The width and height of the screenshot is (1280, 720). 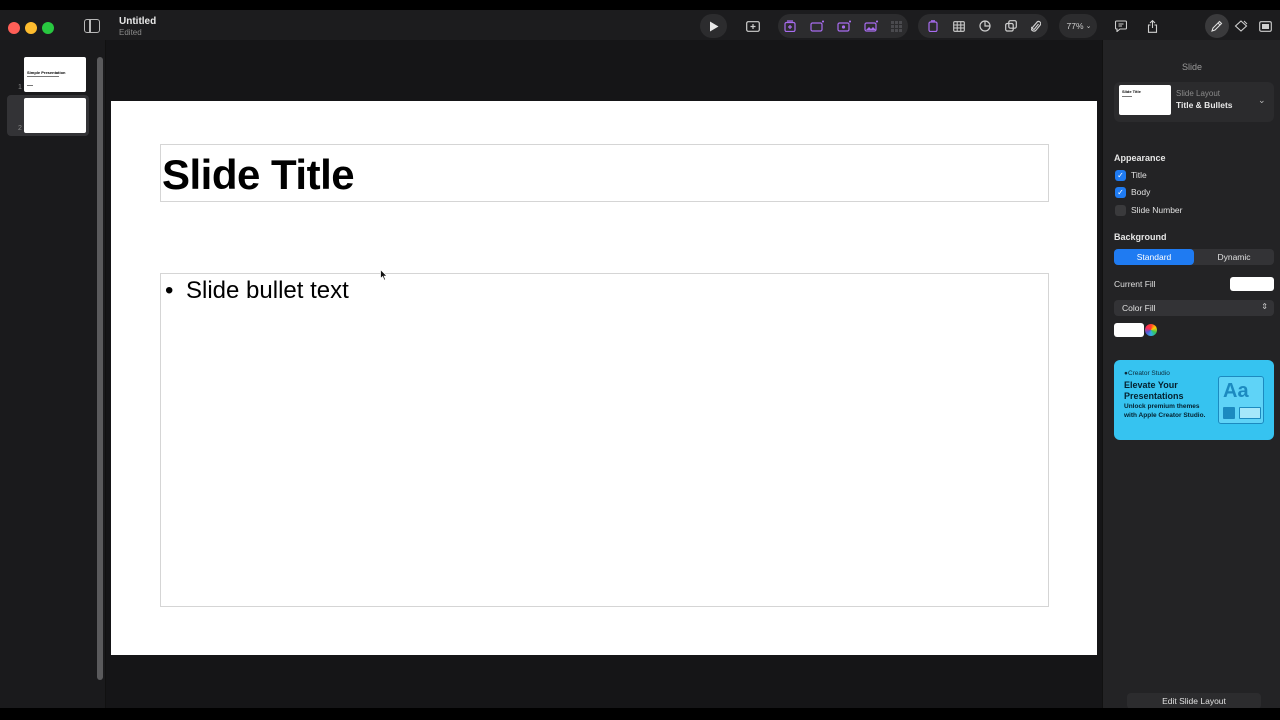 What do you see at coordinates (1139, 175) in the screenshot?
I see `checkbox-label: Title` at bounding box center [1139, 175].